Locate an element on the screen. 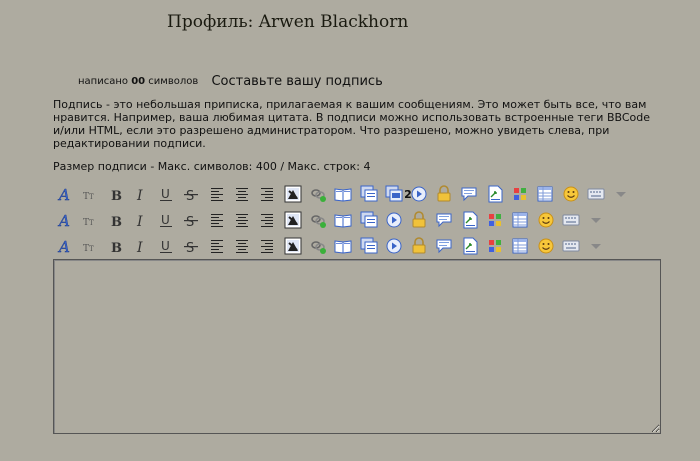 Image resolution: width=700 pixels, height=461 pixels. color-icon is located at coordinates (495, 246).